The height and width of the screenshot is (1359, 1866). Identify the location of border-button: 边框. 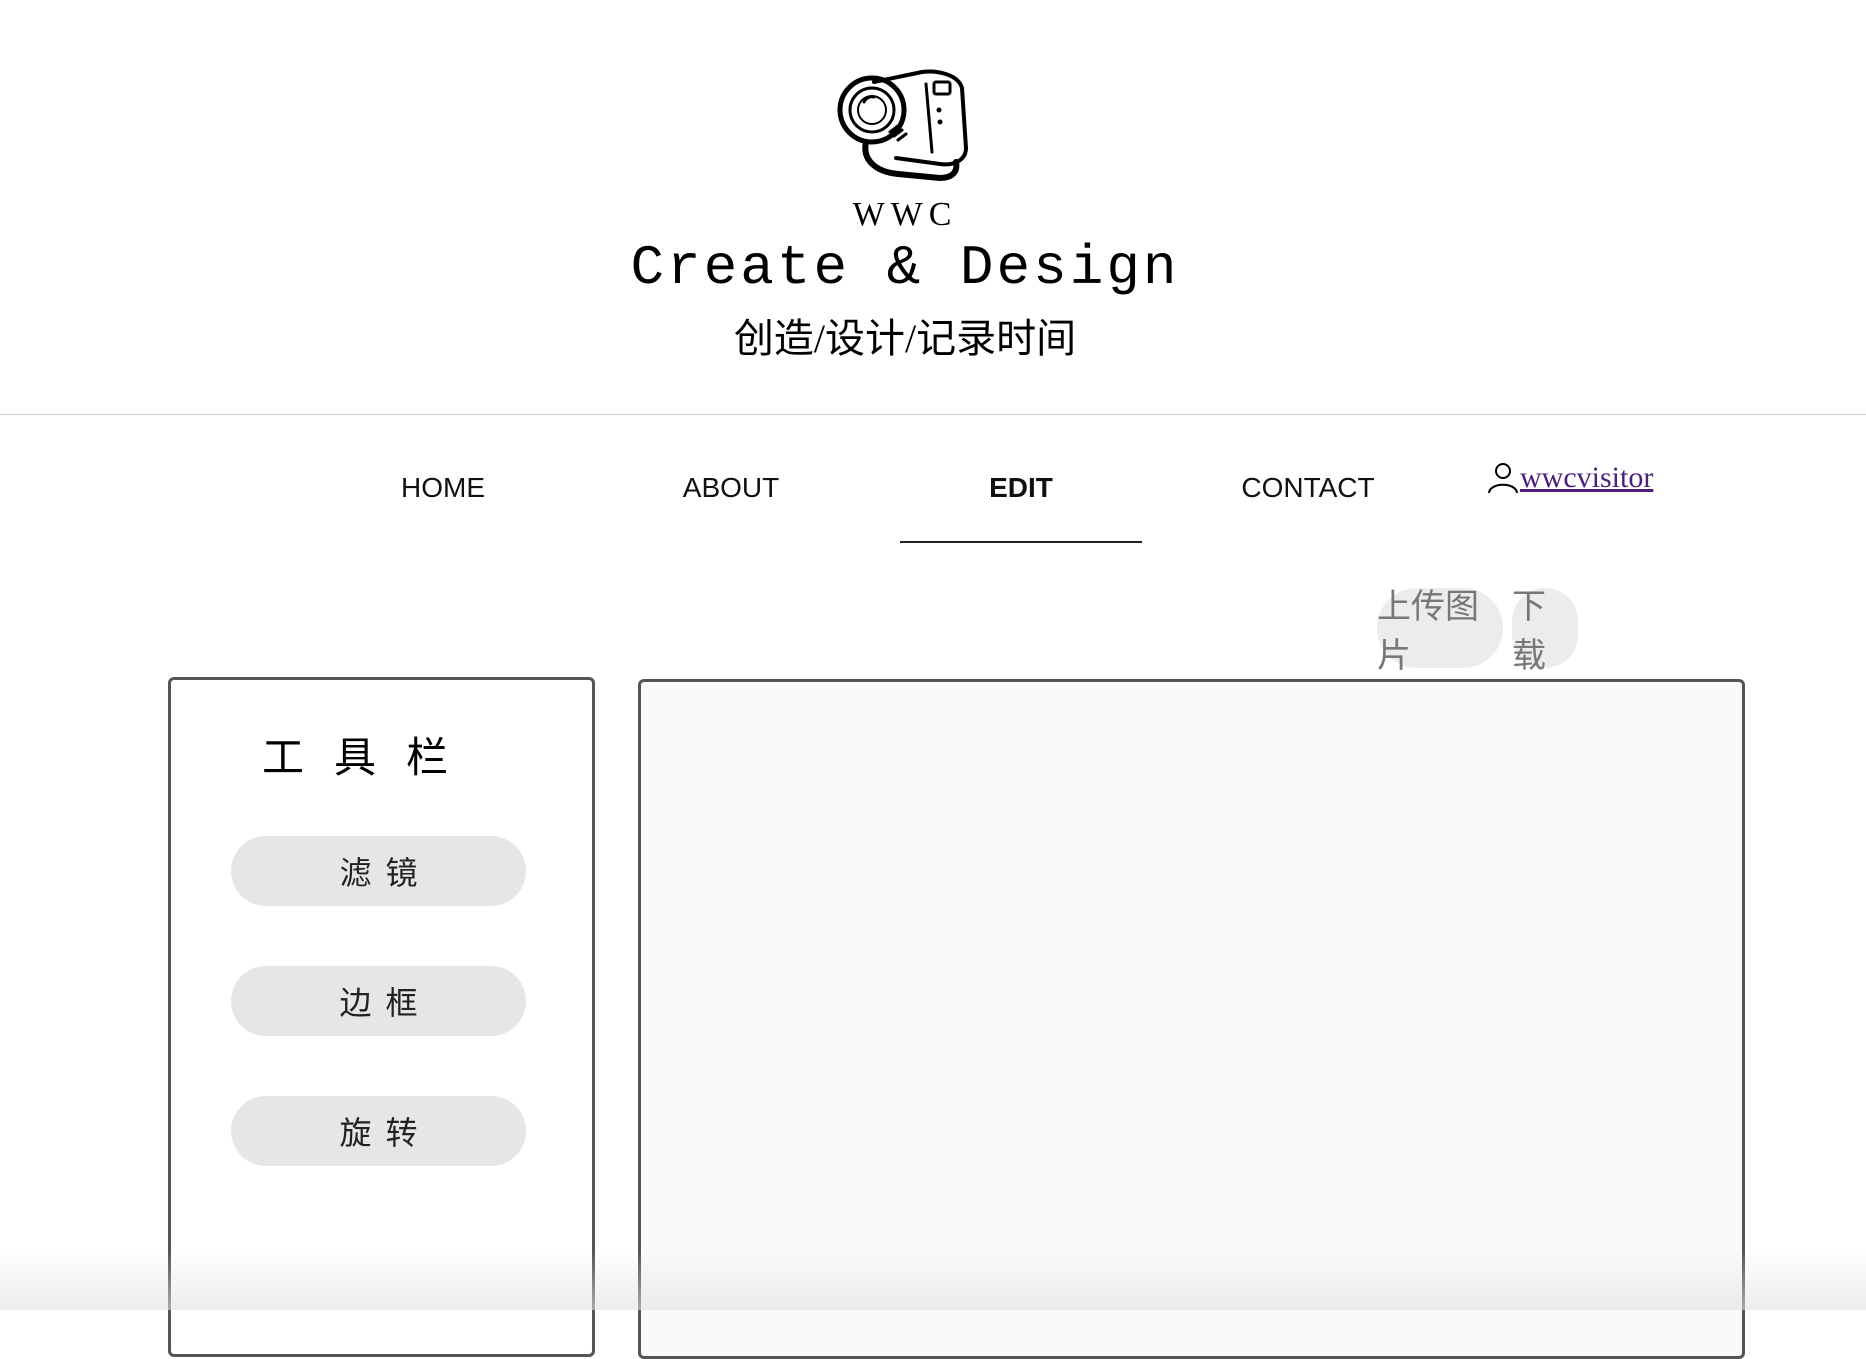
(378, 1001).